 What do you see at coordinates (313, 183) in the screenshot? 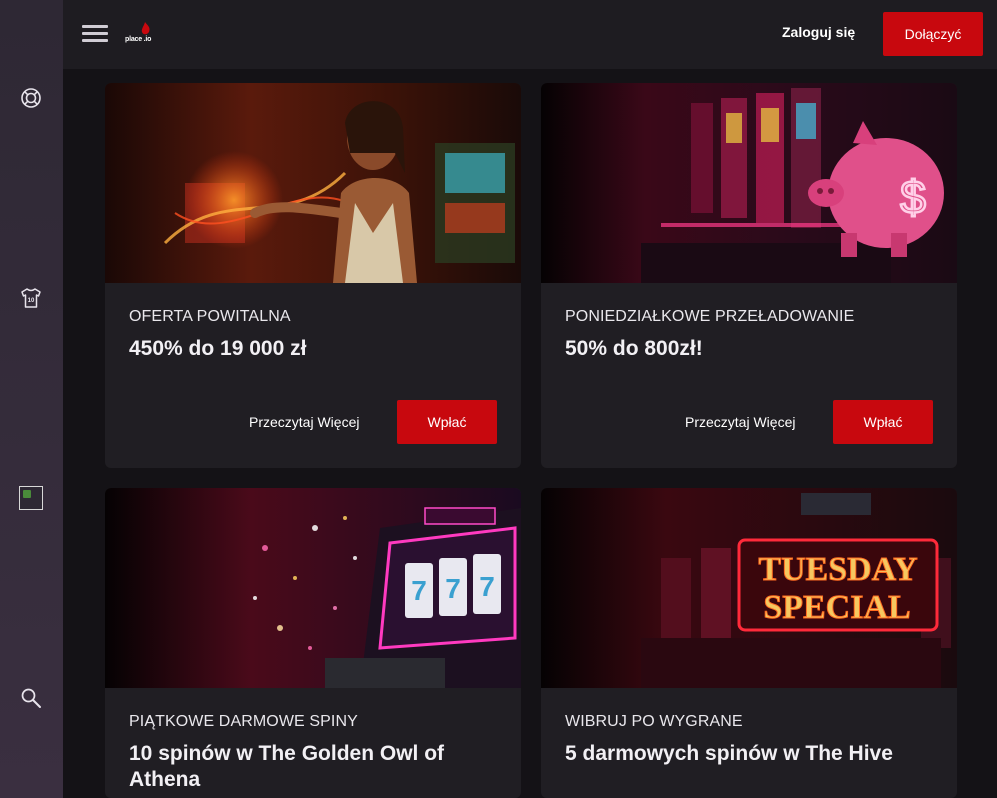
I see `promo-image-welcome` at bounding box center [313, 183].